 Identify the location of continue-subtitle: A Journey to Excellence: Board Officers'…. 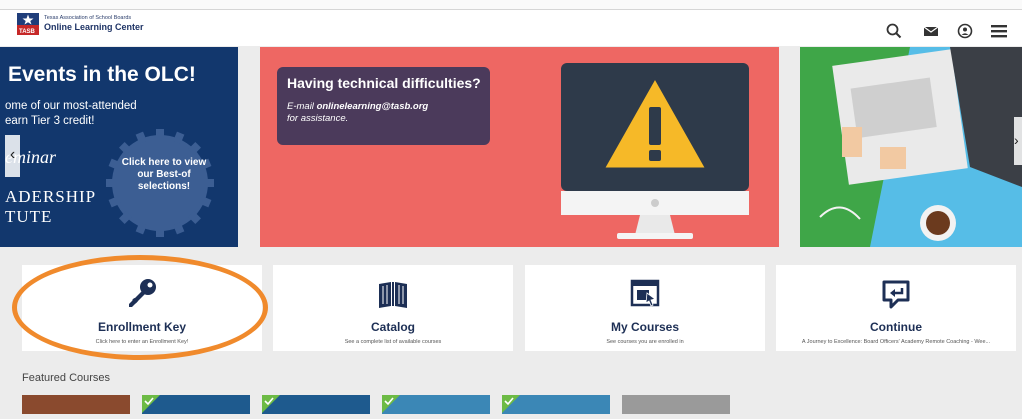
(896, 342).